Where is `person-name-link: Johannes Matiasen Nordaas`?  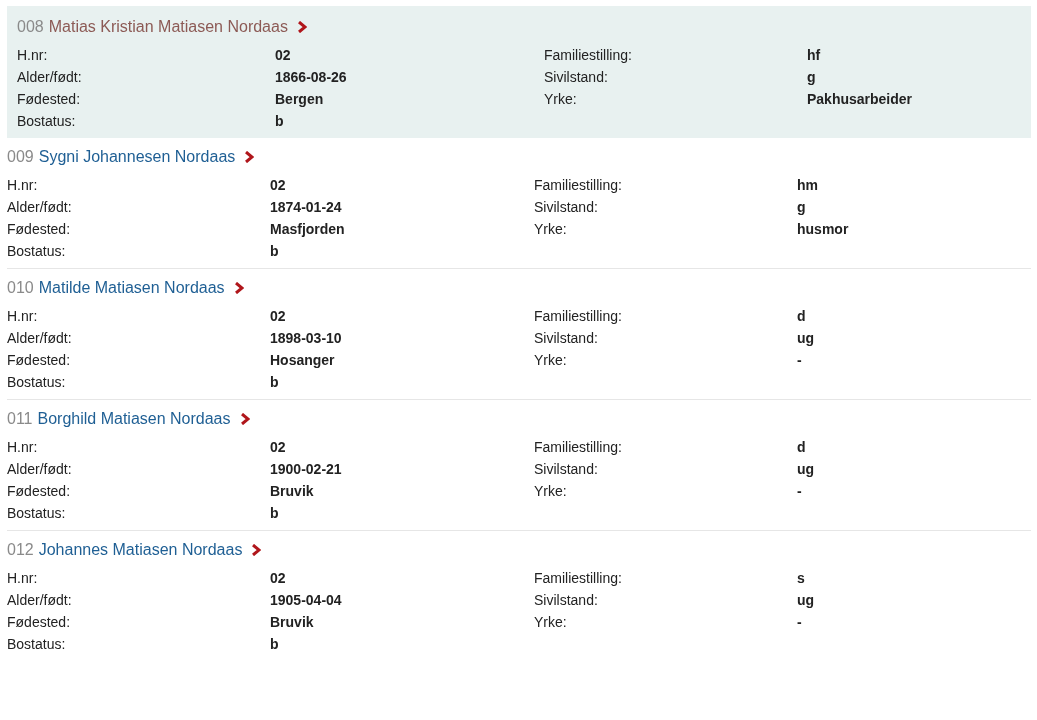
person-name-link: Johannes Matiasen Nordaas is located at coordinates (140, 550).